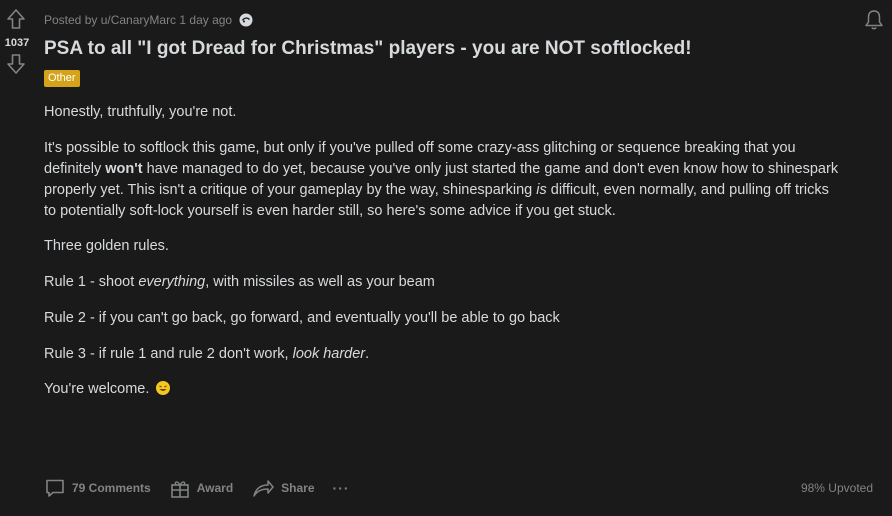  Describe the element at coordinates (91, 282) in the screenshot. I see `text-span: Rule 1 - shoot` at that location.